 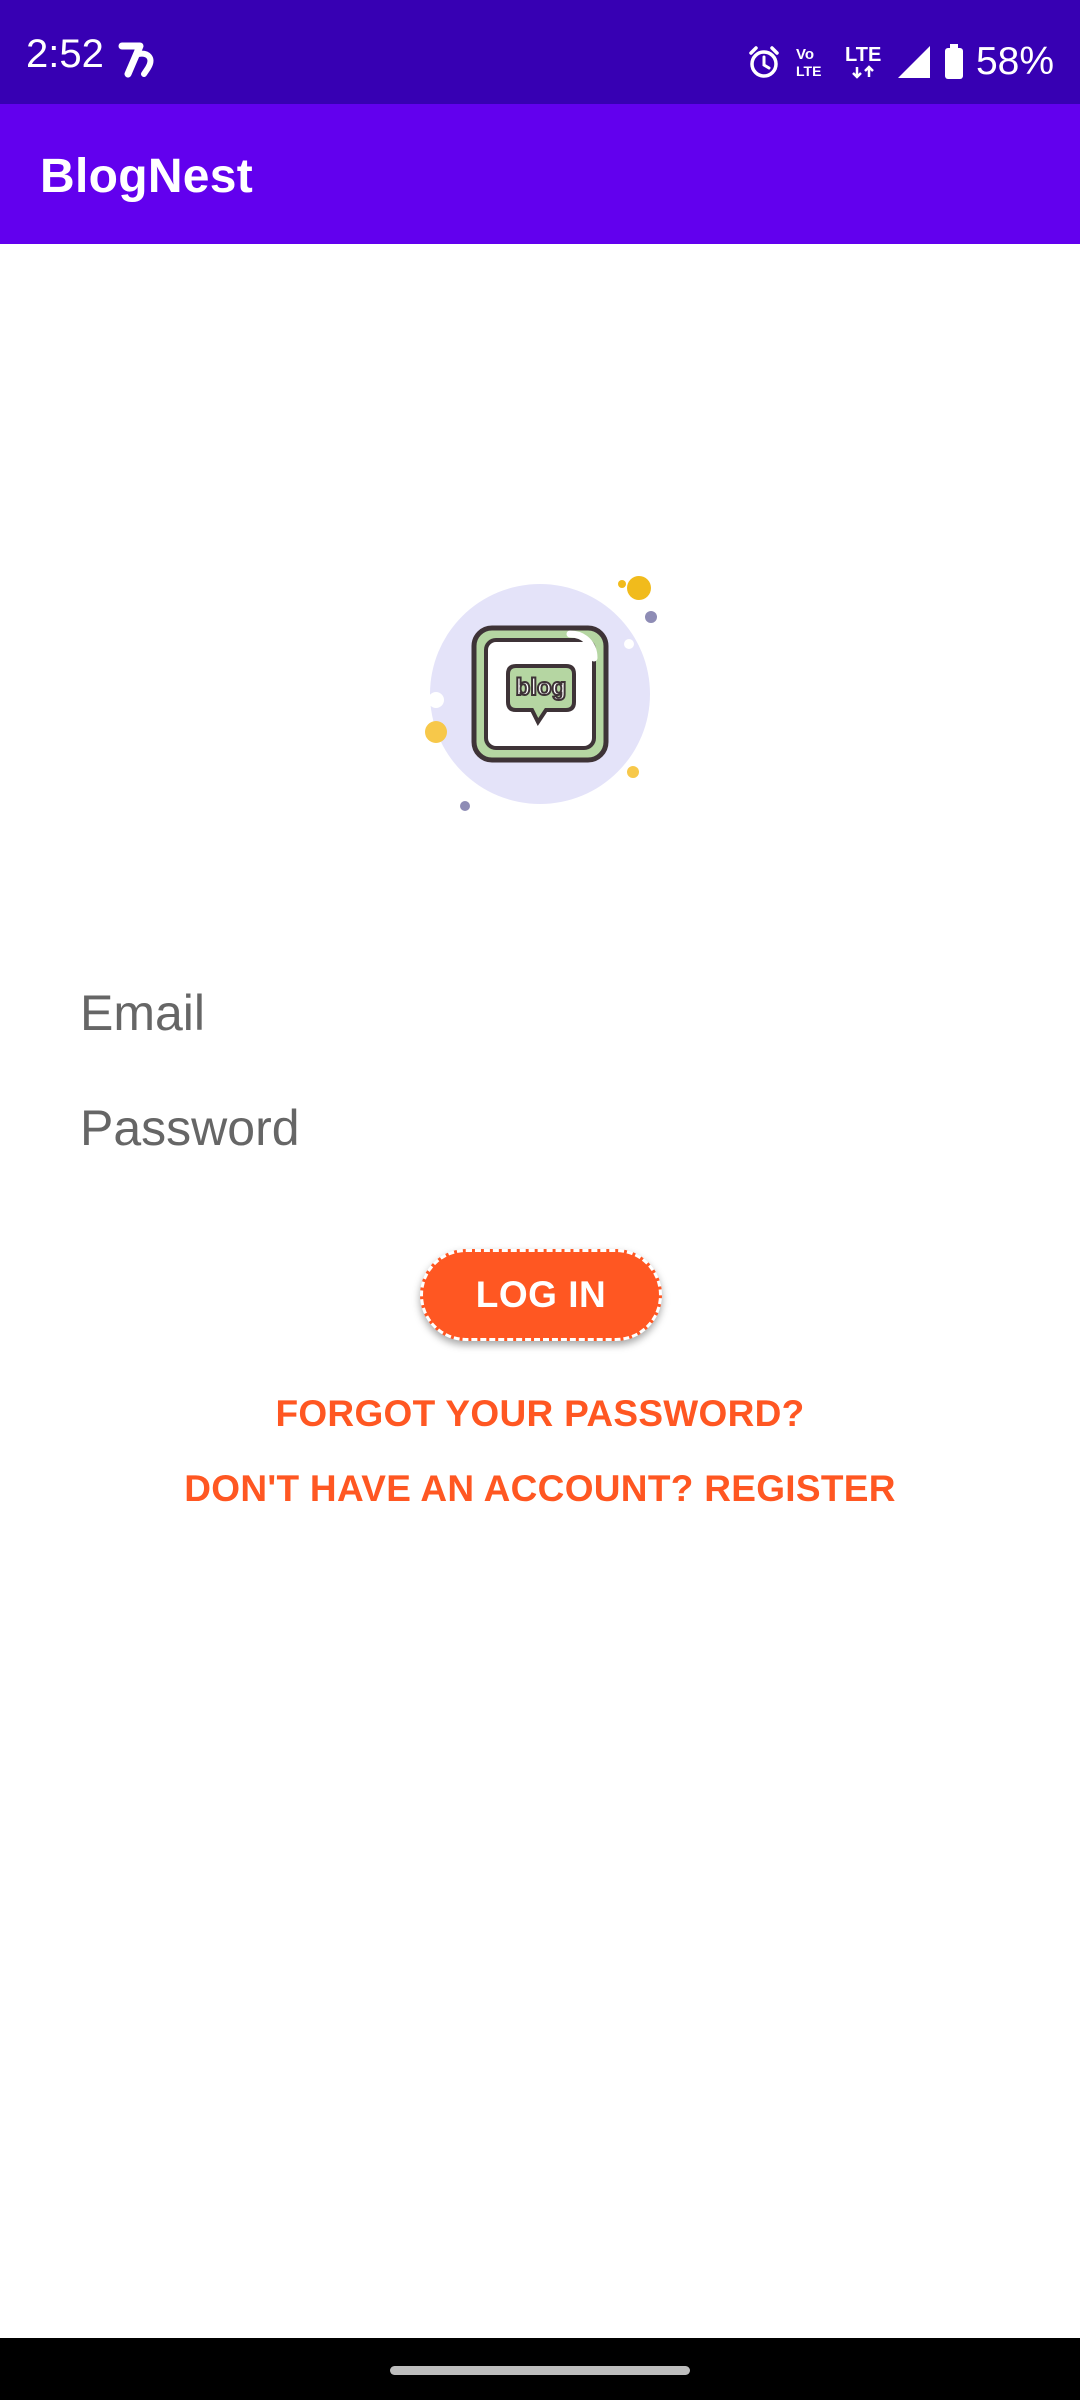 What do you see at coordinates (1014, 61) in the screenshot?
I see `battery-percent: 58%` at bounding box center [1014, 61].